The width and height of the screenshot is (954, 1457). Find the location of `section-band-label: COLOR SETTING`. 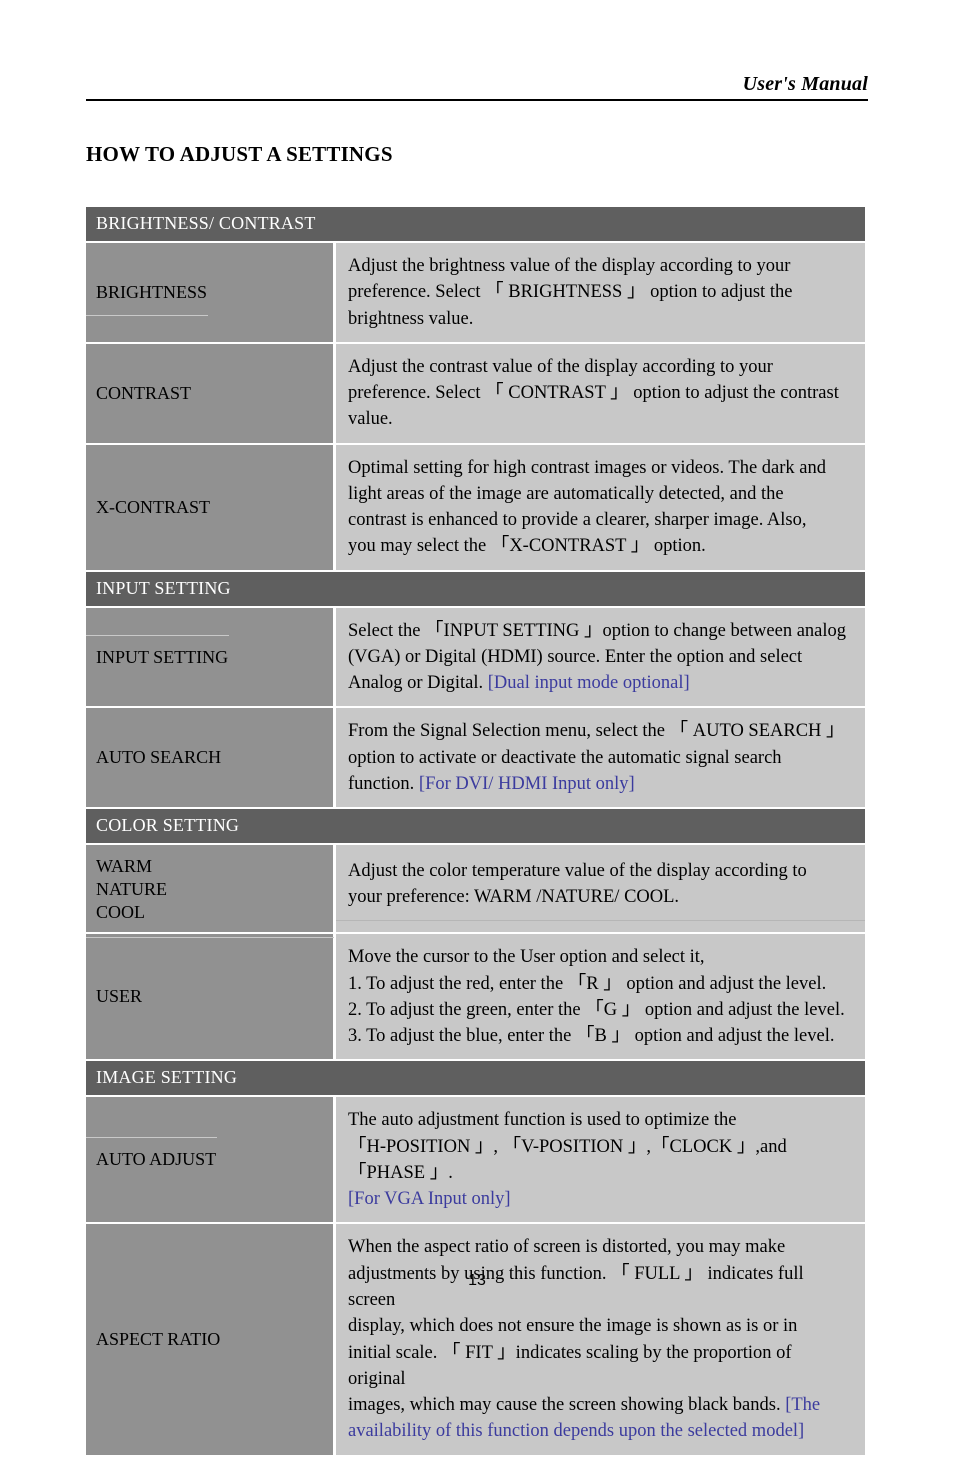

section-band-label: COLOR SETTING is located at coordinates (475, 827).